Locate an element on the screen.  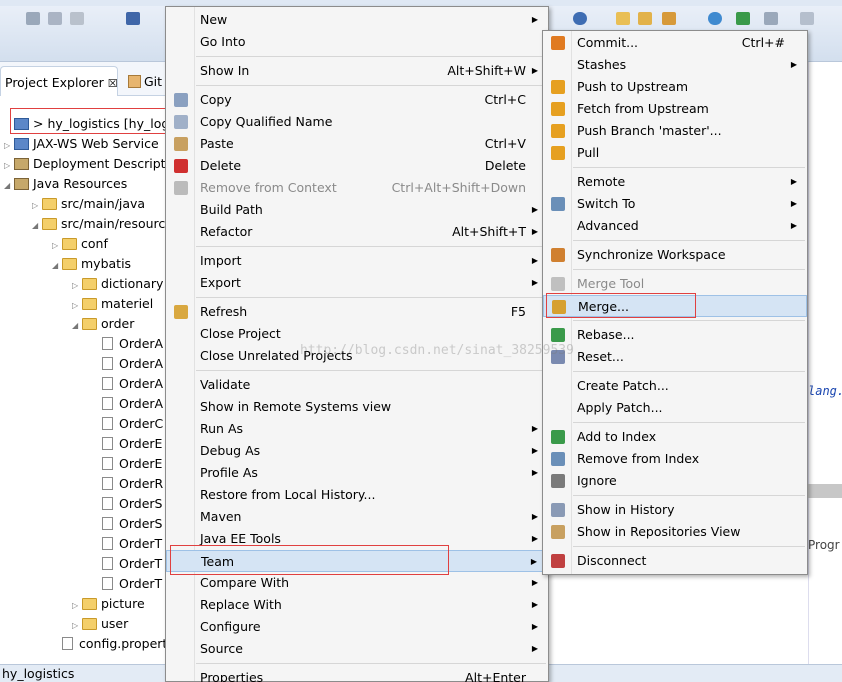
tree-item: ◢ Java Resources is located at coordinates (65, 184).